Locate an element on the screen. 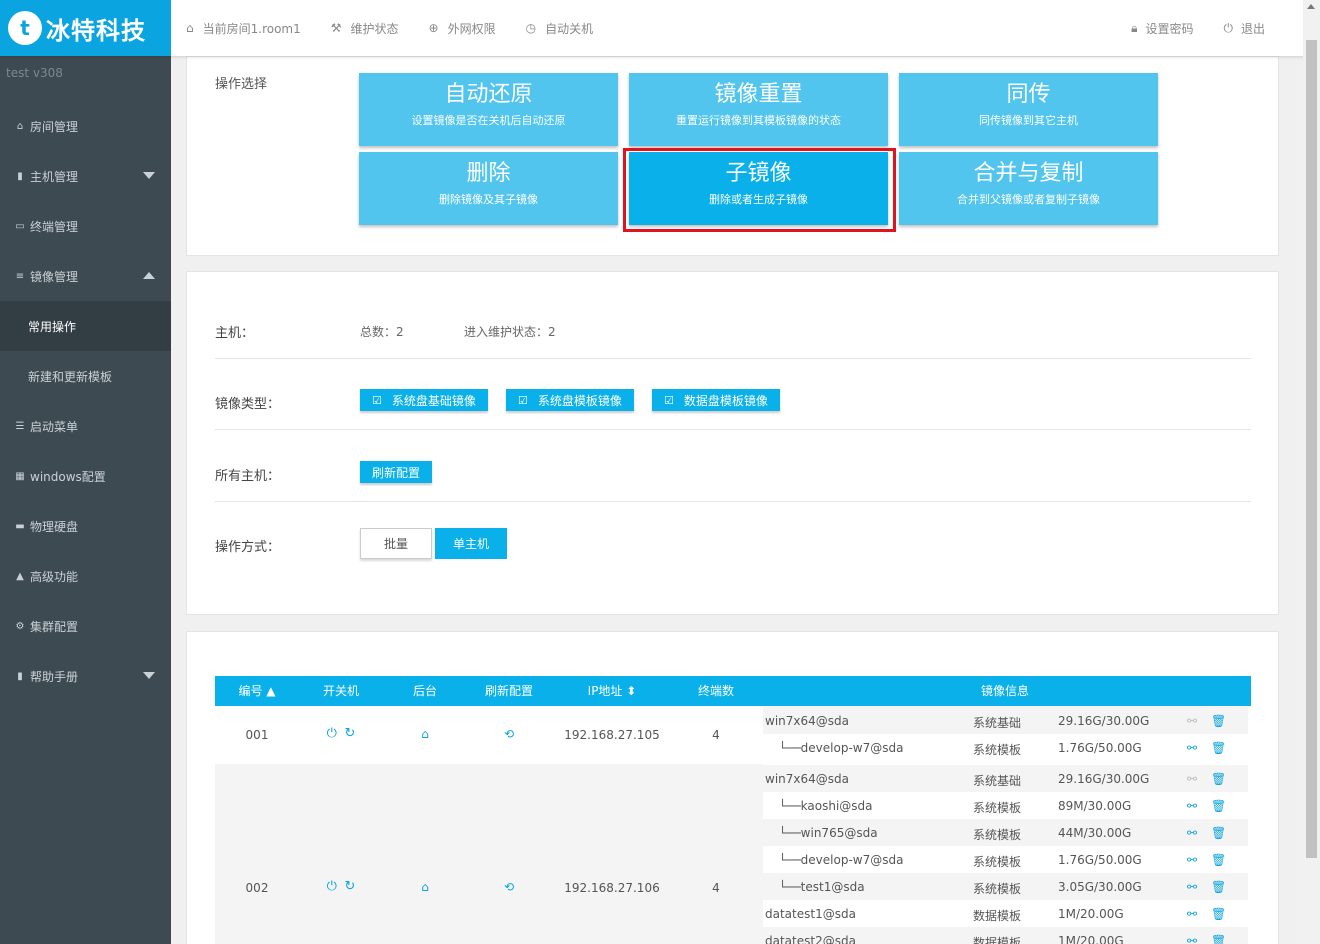 This screenshot has width=1320, height=944. nav-internet-access-label: 外网权限 is located at coordinates (471, 28).